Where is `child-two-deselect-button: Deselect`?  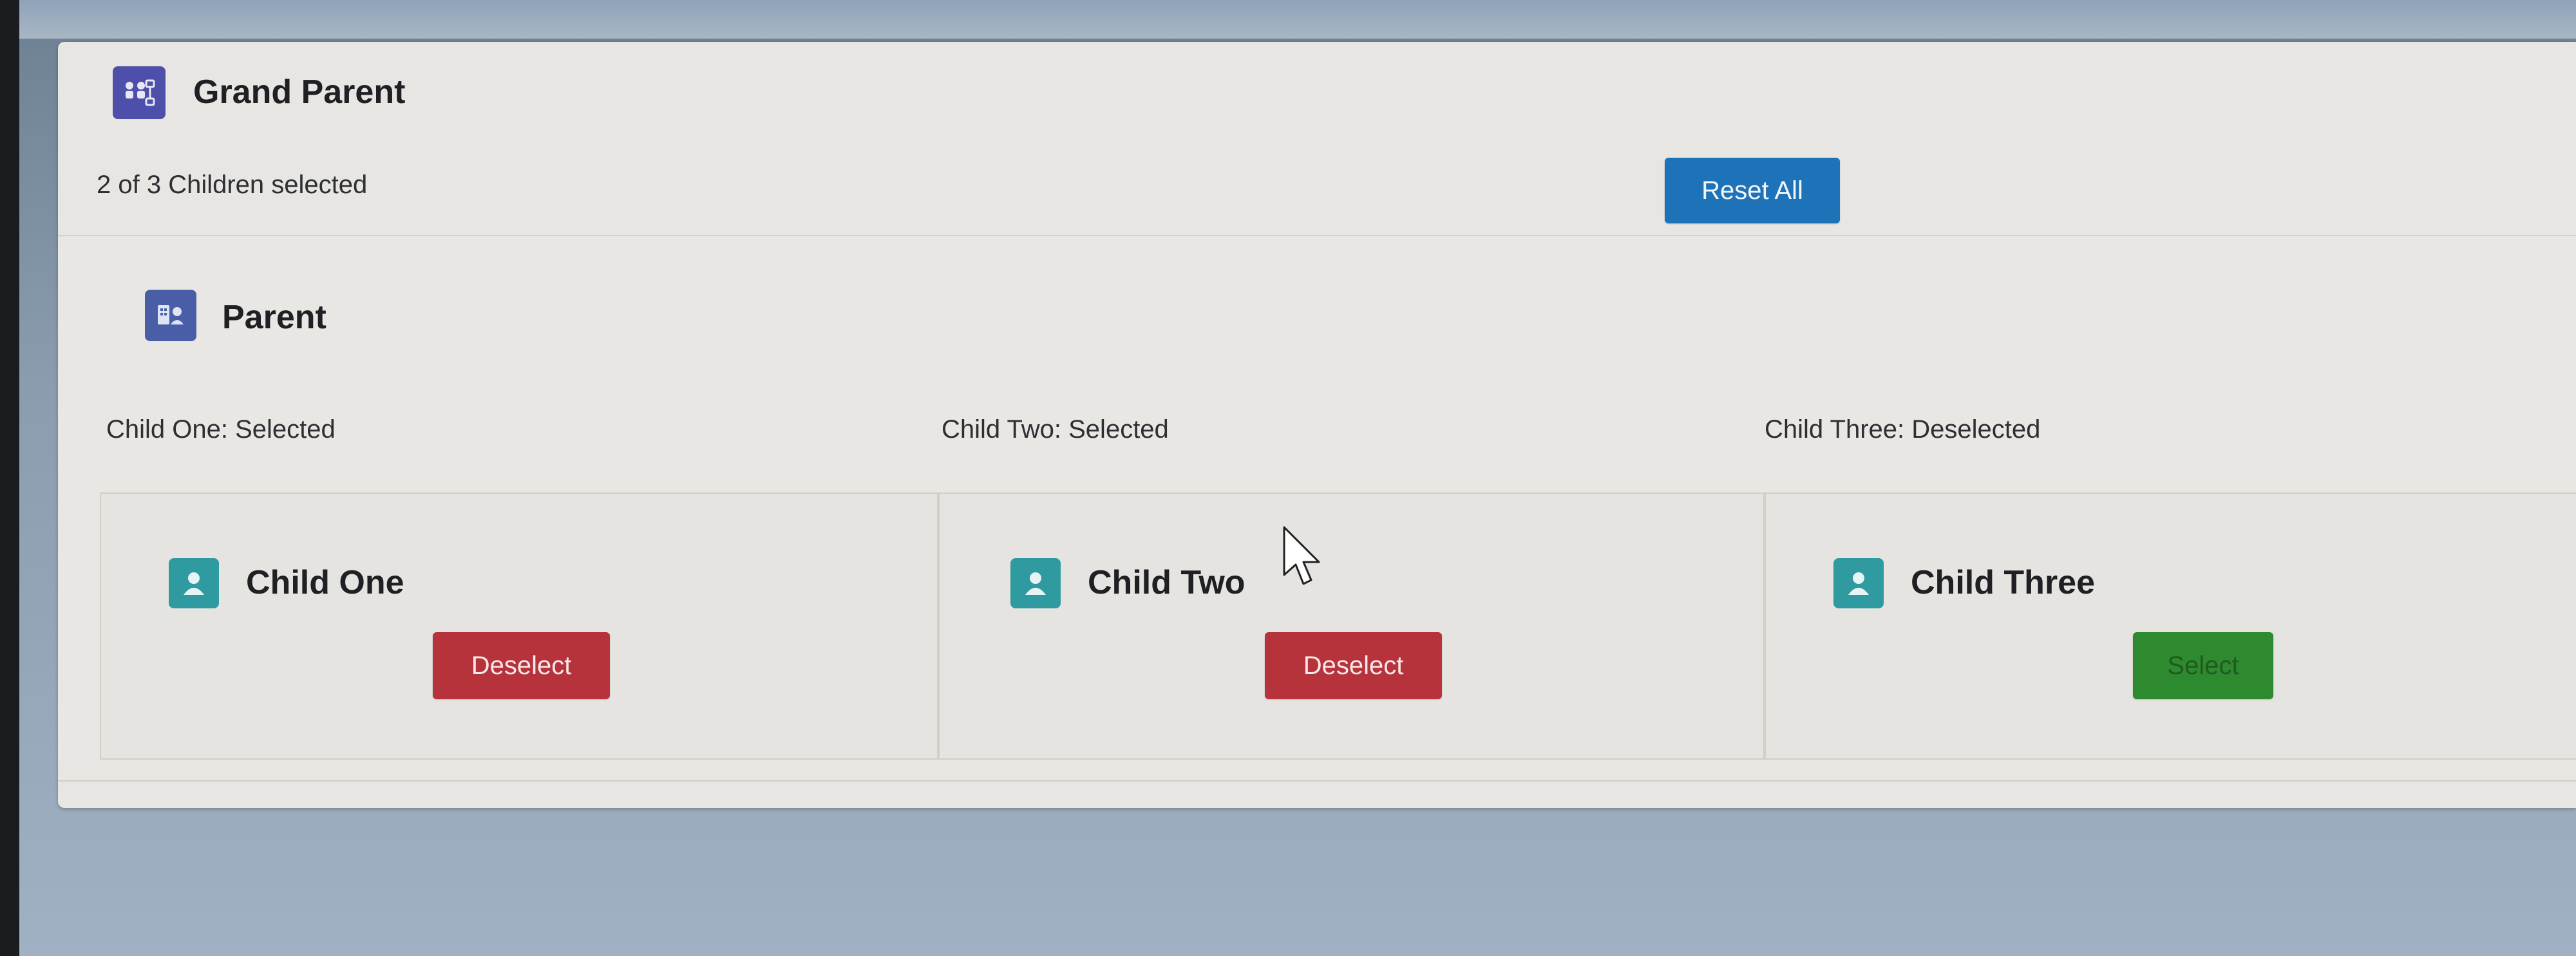
child-two-deselect-button: Deselect is located at coordinates (1353, 666).